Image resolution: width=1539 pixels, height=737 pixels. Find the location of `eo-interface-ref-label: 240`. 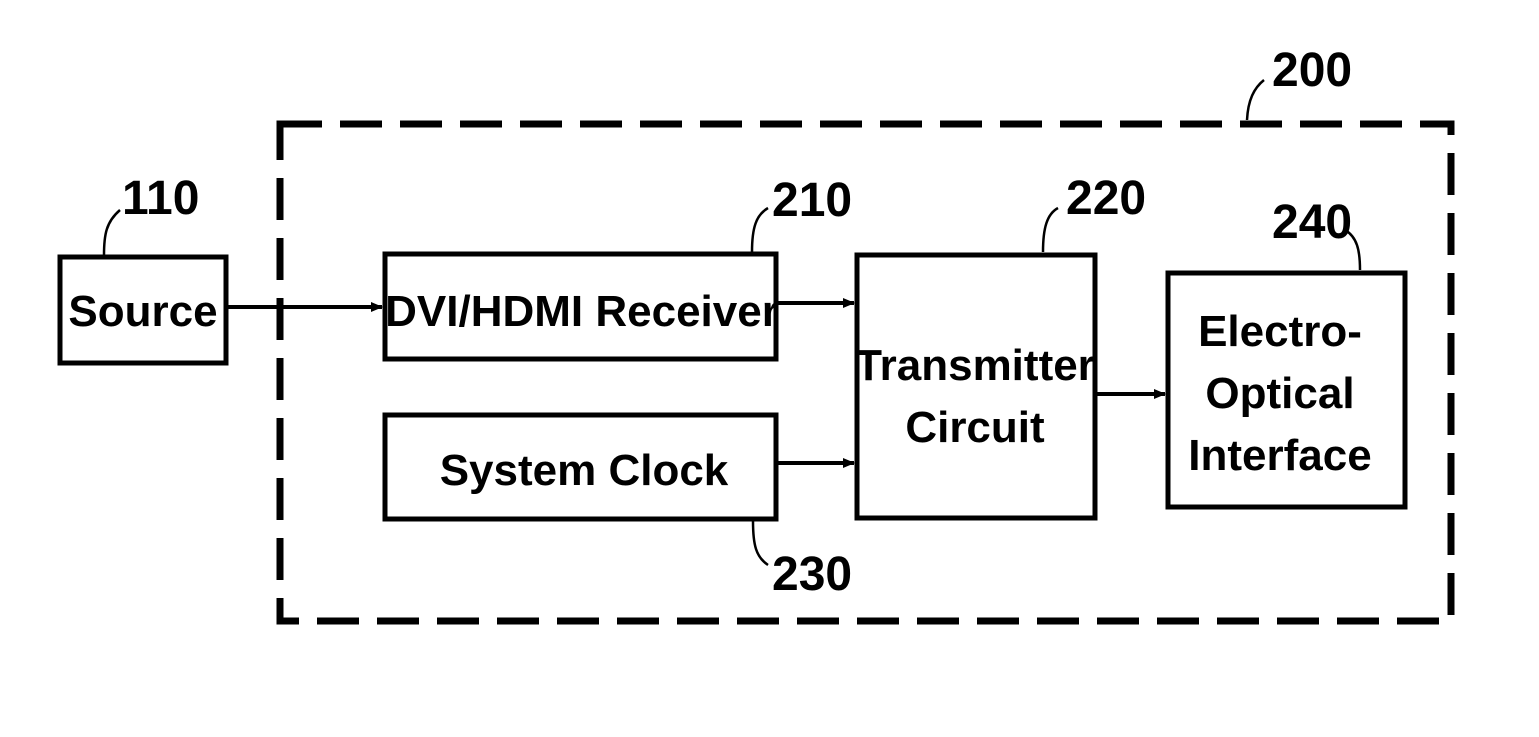

eo-interface-ref-label: 240 is located at coordinates (1312, 222).